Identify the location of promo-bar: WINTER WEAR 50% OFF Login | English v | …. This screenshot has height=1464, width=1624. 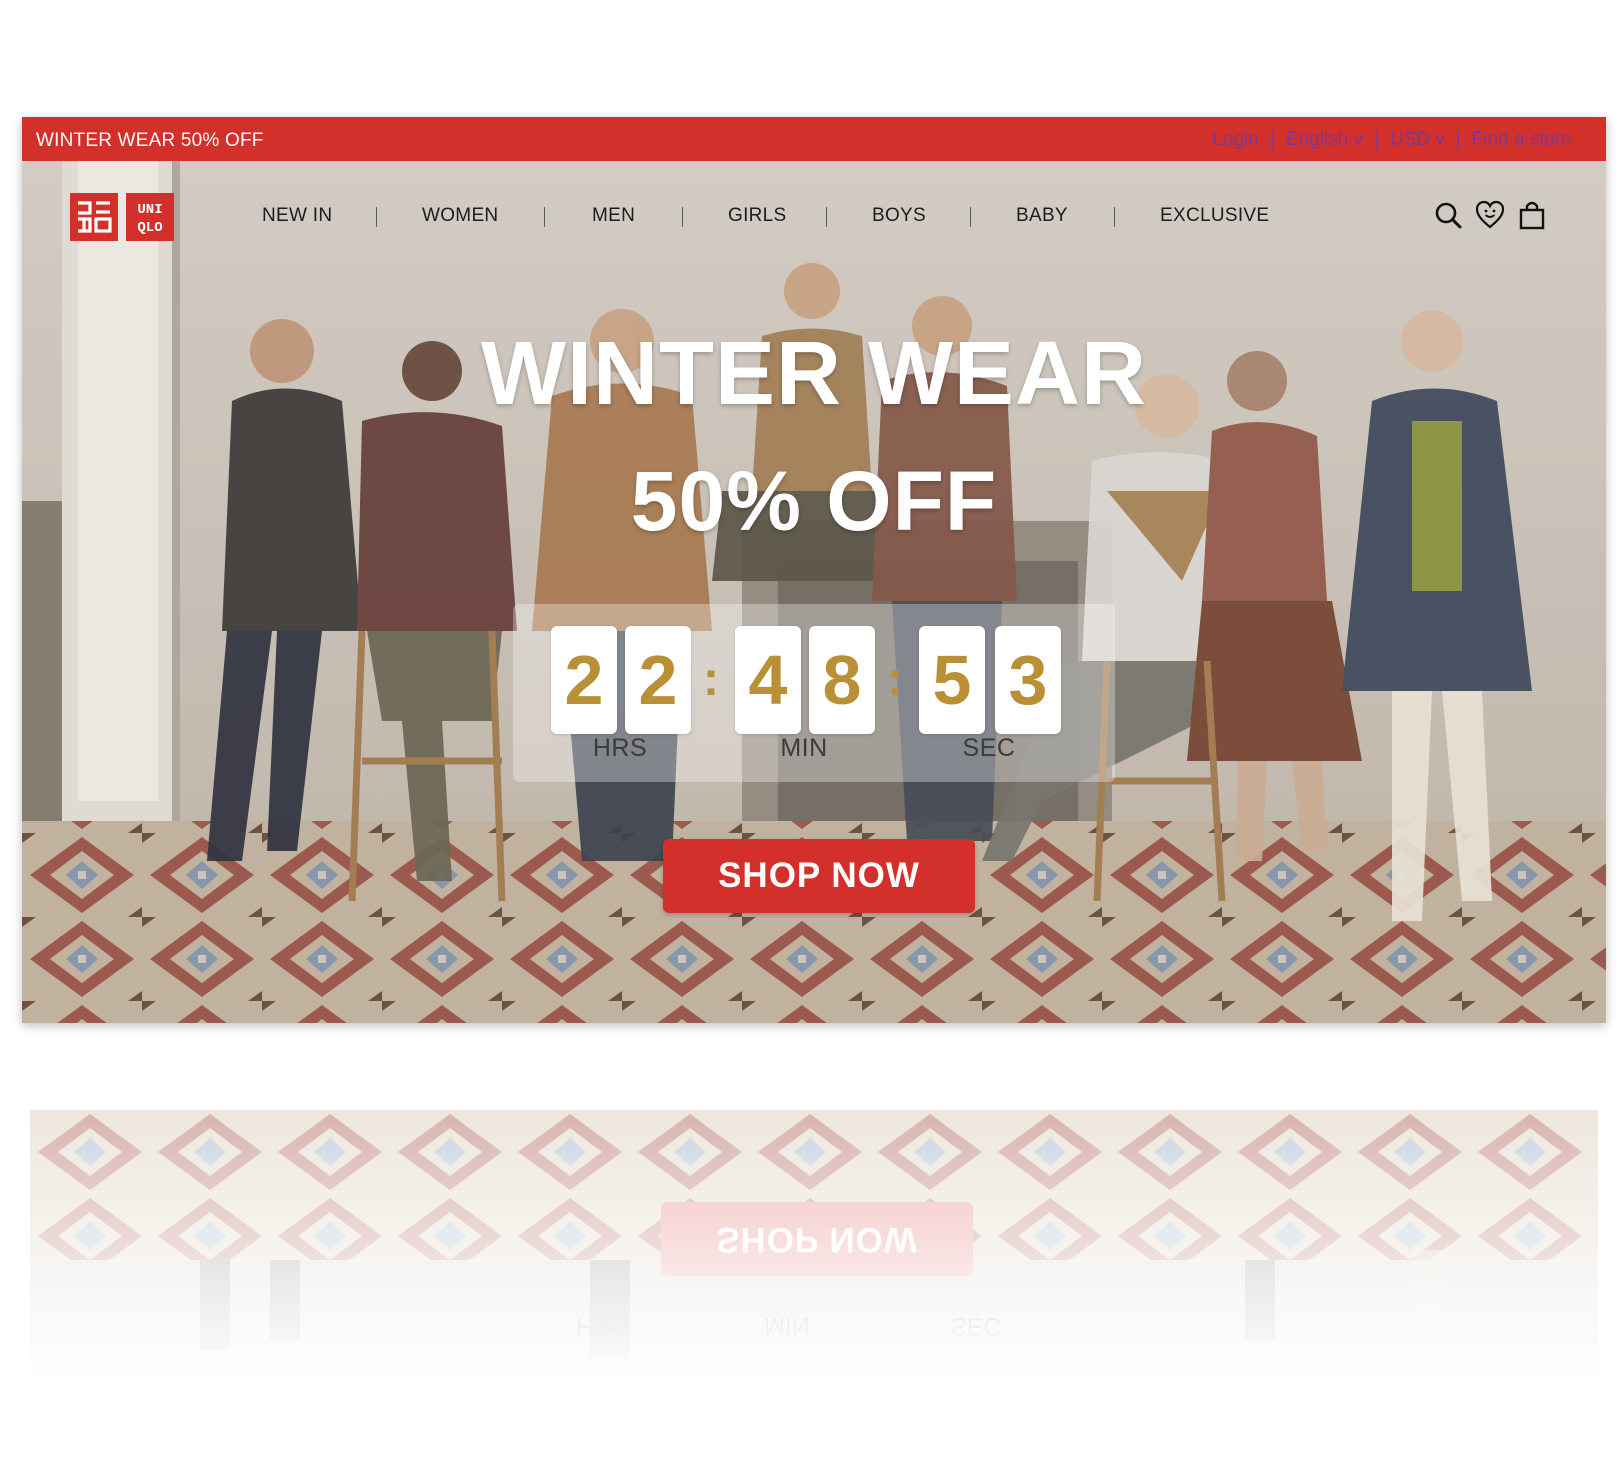
(814, 139).